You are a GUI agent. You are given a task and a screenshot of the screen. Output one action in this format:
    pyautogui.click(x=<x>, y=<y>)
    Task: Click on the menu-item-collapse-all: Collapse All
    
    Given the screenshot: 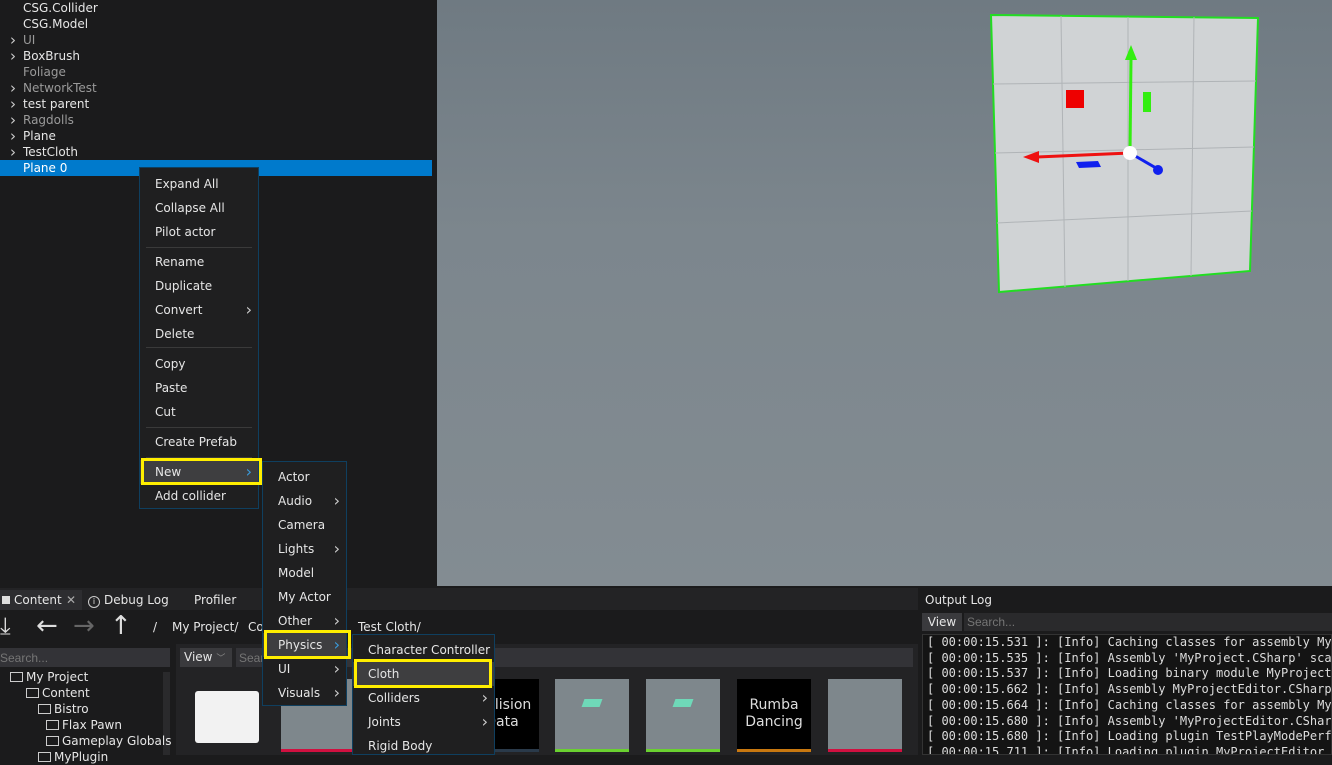 What is the action you would take?
    pyautogui.click(x=199, y=208)
    